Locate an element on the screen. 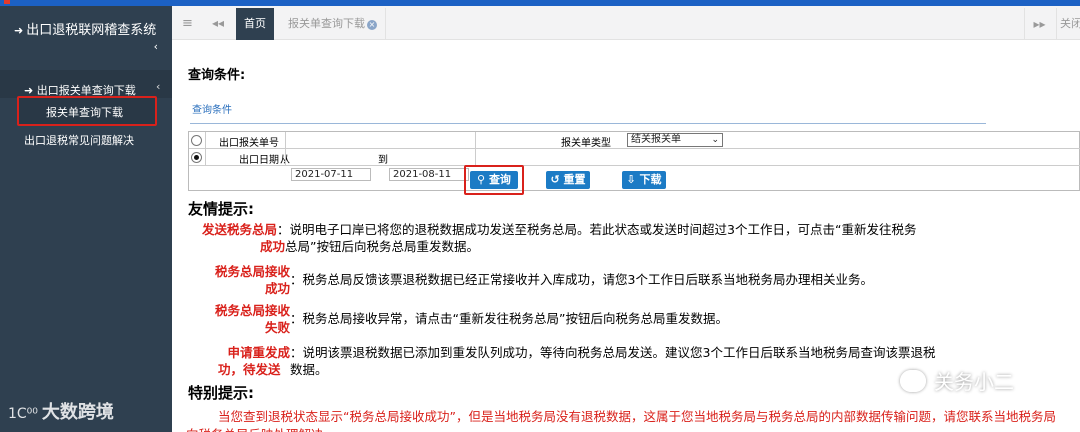  declaration-type-label: 报关单类型 is located at coordinates (586, 143).